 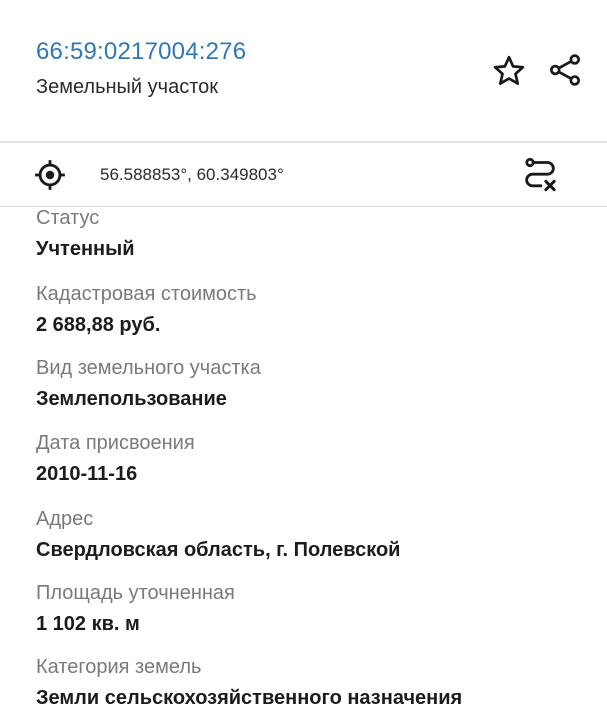 What do you see at coordinates (316, 309) in the screenshot?
I see `field-cadastral-value: Кадастровая стоимость 2 688,88 руб.` at bounding box center [316, 309].